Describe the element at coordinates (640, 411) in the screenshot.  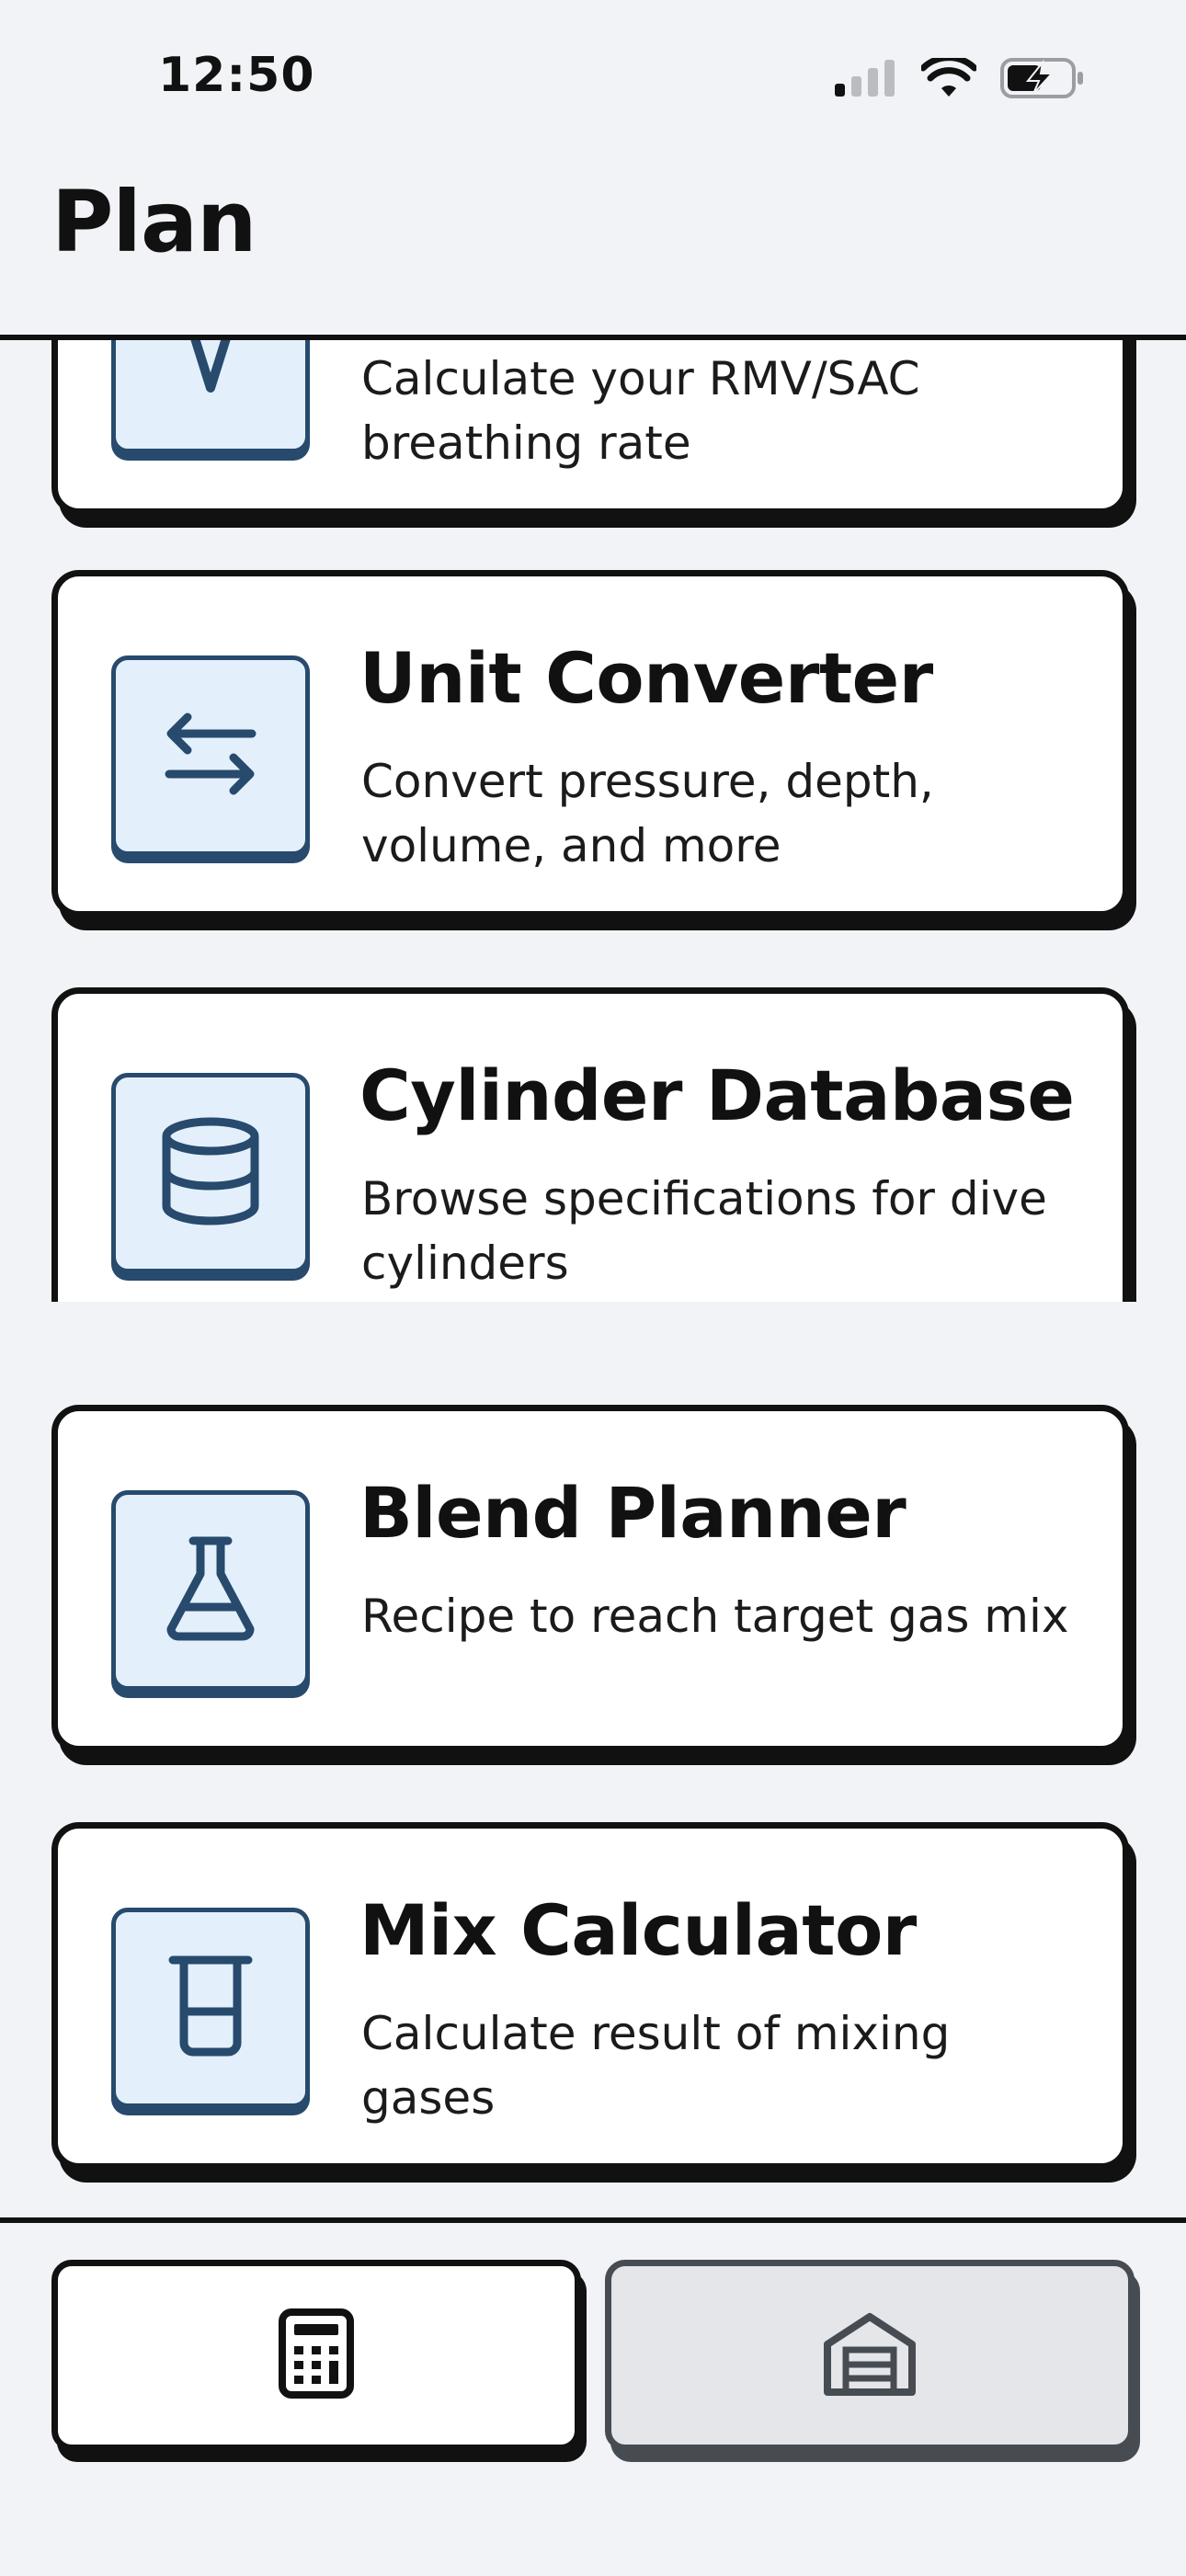
I see `tool-description: Calculate your RMV/SAC breathing rate` at that location.